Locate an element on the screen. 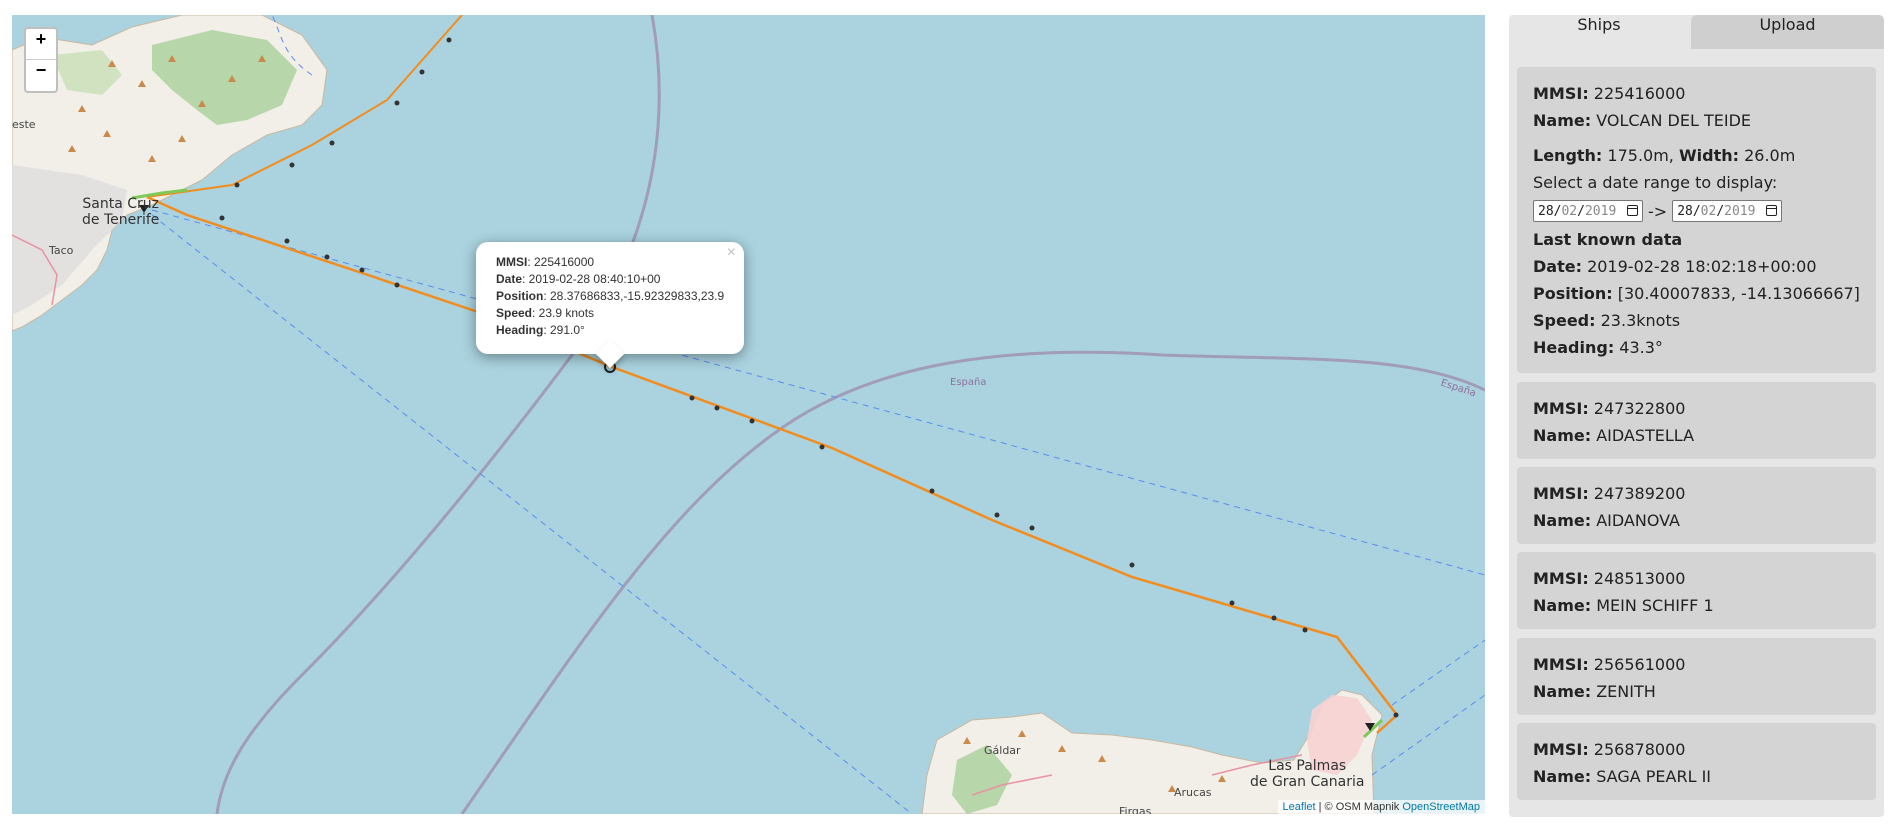 This screenshot has width=1894, height=828. name-value: AIDASTELLA is located at coordinates (1643, 435).